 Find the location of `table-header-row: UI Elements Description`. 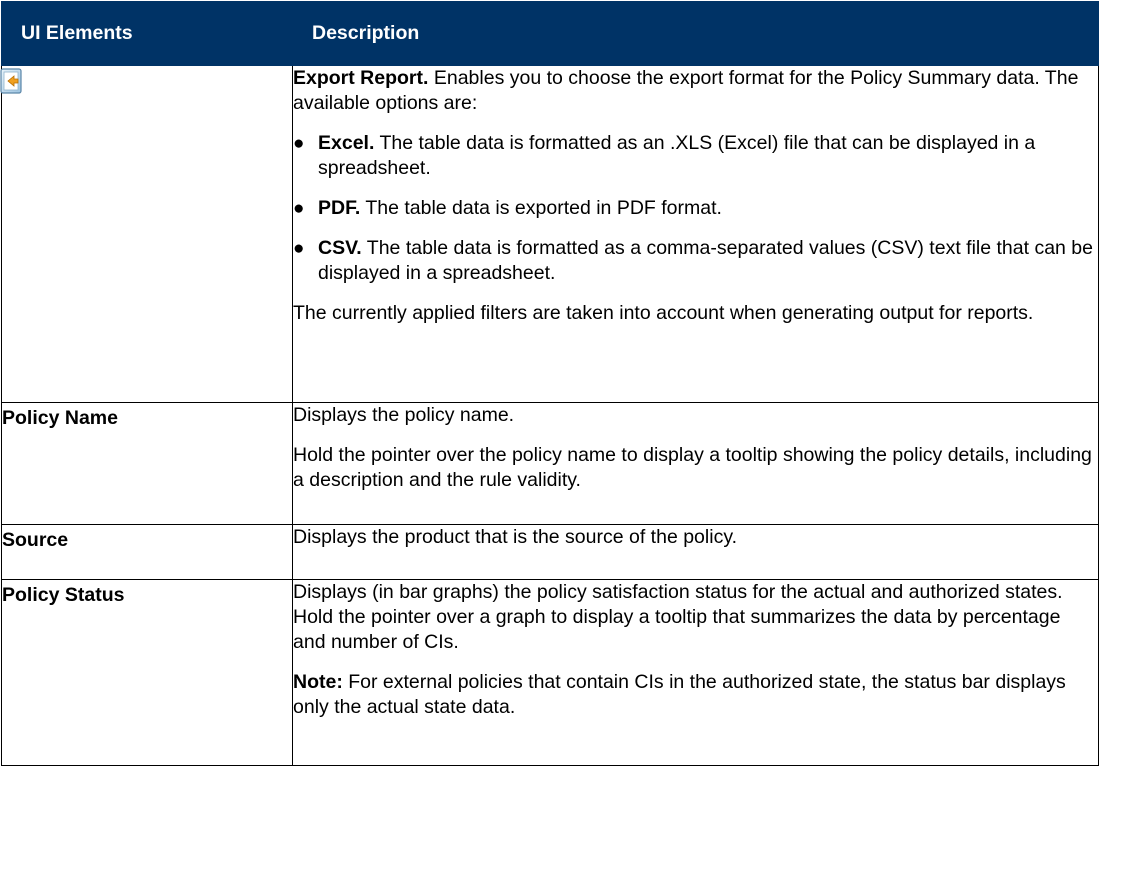

table-header-row: UI Elements Description is located at coordinates (550, 33).